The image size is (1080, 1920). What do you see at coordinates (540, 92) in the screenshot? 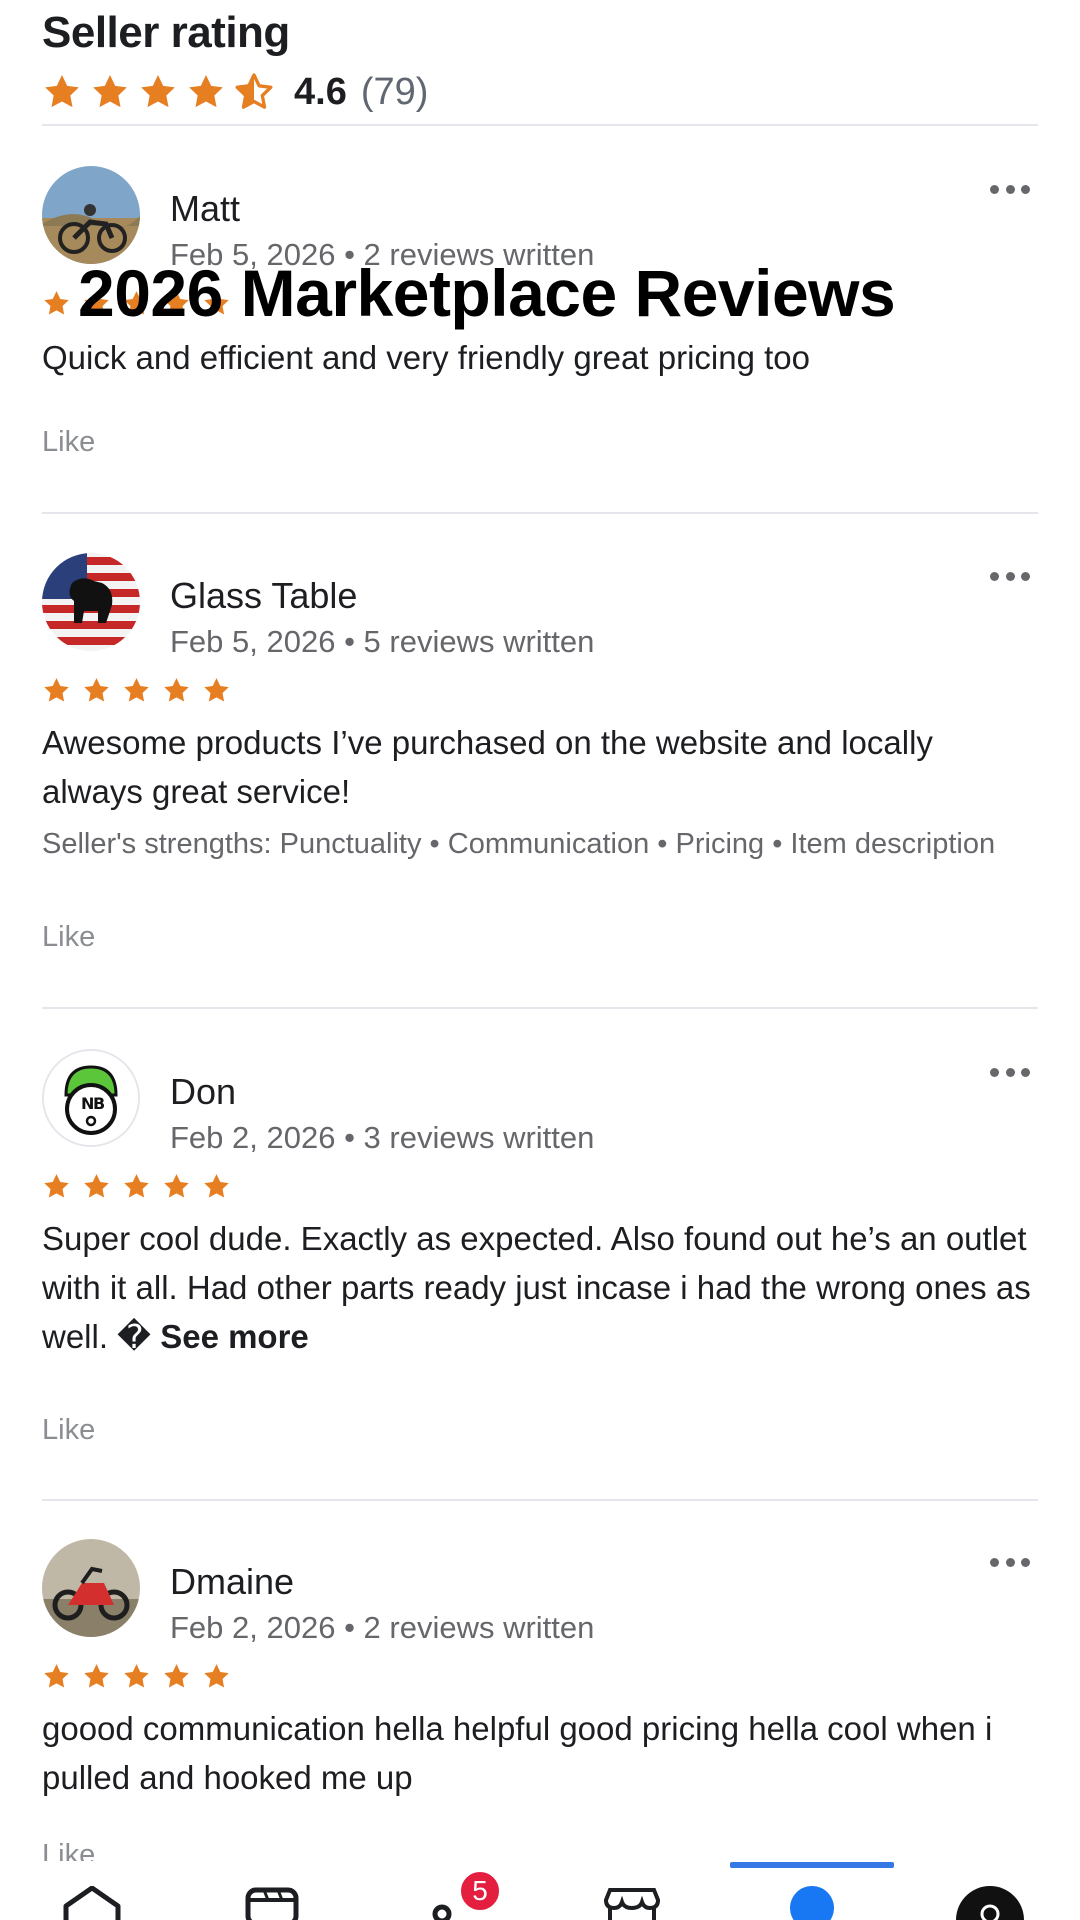
I see `seller-rating-summary: 4.6 (79)` at bounding box center [540, 92].